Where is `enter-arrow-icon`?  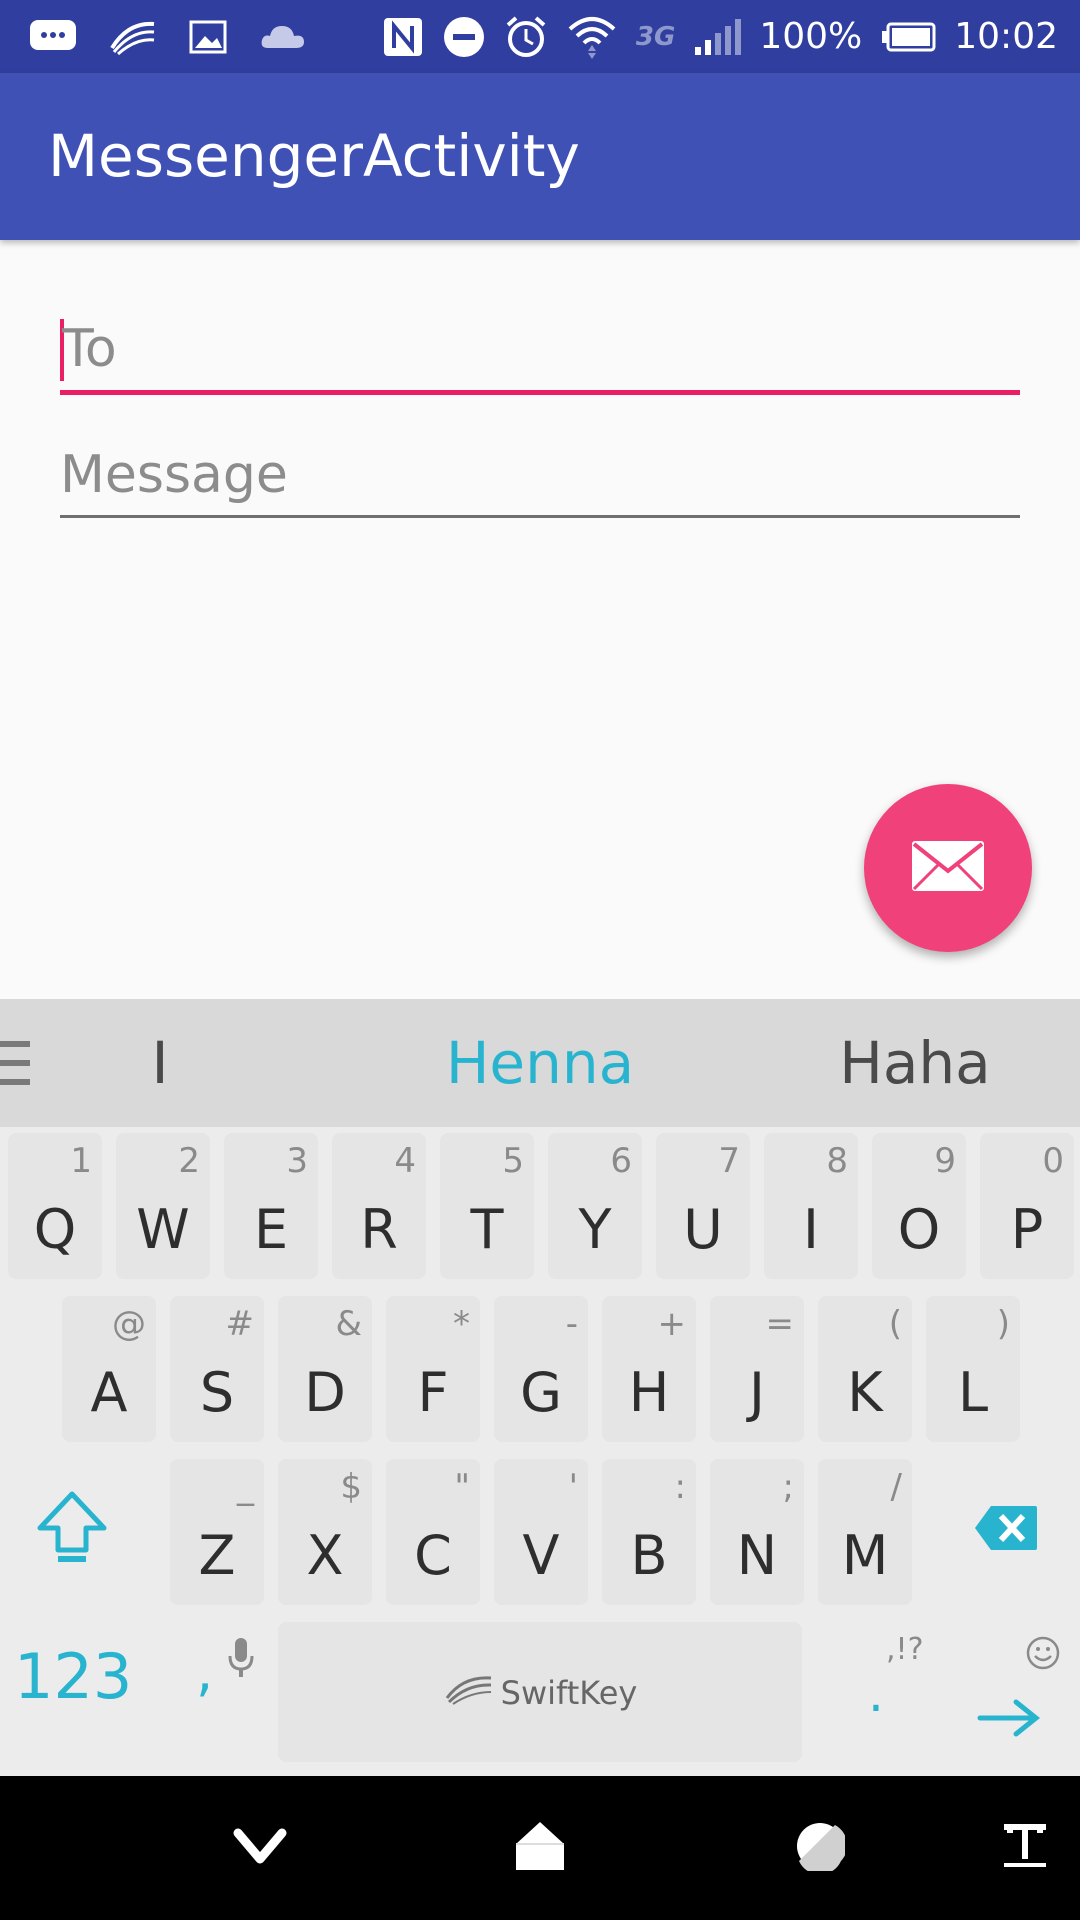 enter-arrow-icon is located at coordinates (1009, 1720).